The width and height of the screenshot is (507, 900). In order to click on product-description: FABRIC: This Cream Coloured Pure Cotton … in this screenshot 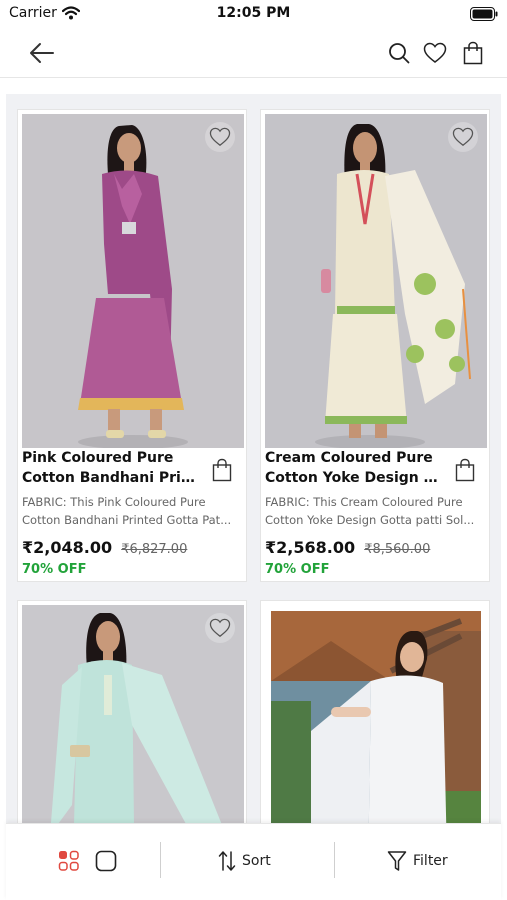, I will do `click(375, 511)`.